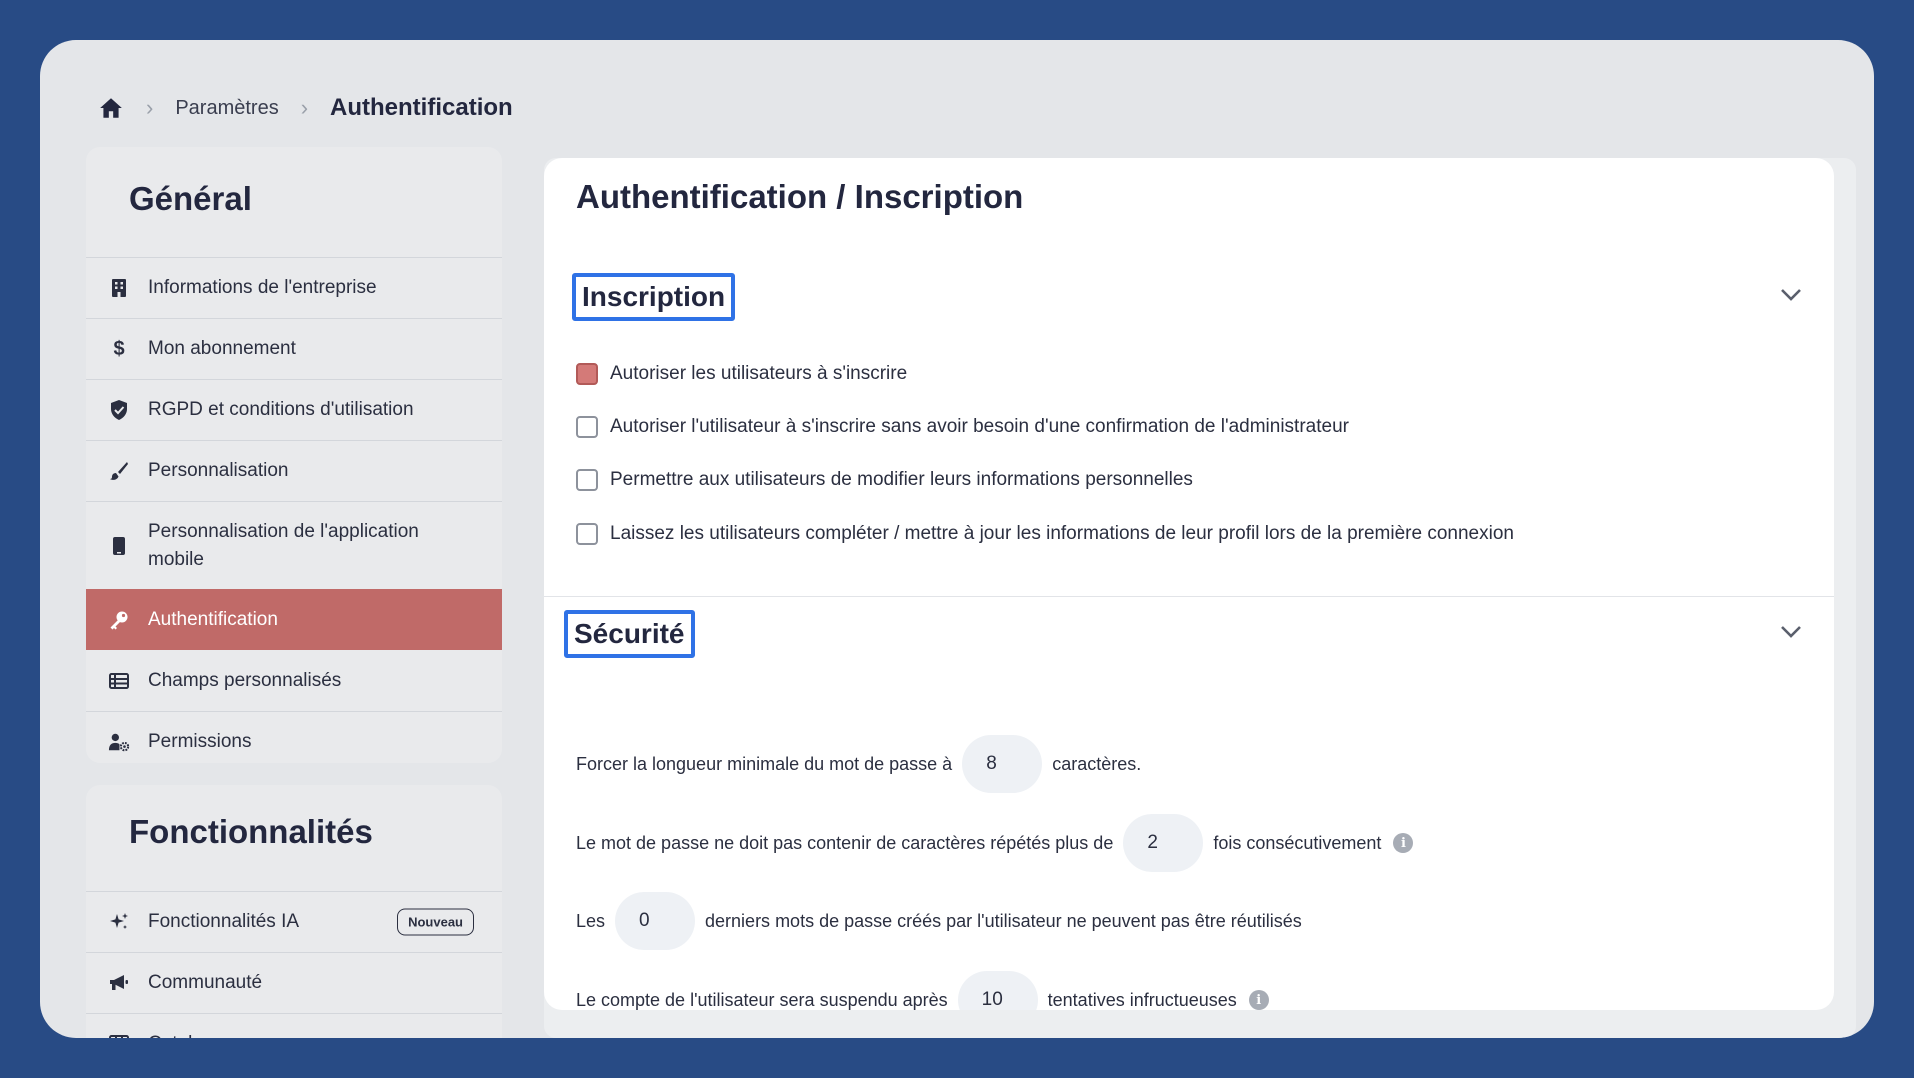 This screenshot has height=1078, width=1914. Describe the element at coordinates (119, 1035) in the screenshot. I see `grid-icon` at that location.